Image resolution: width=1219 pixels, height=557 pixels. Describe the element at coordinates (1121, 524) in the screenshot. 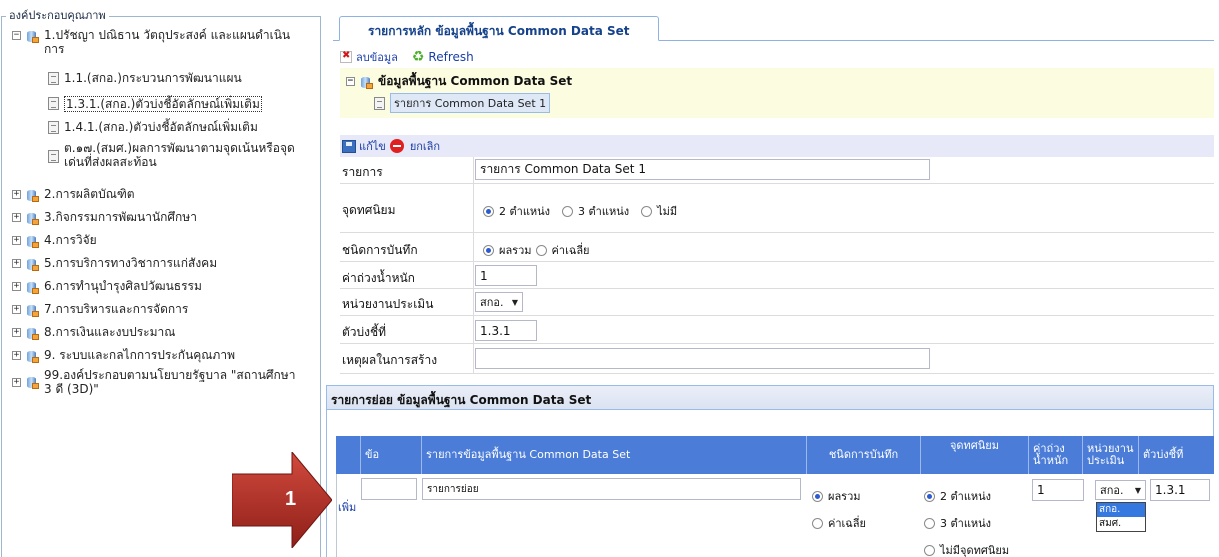

I see `dropdown-option-smsh: สมศ.` at that location.